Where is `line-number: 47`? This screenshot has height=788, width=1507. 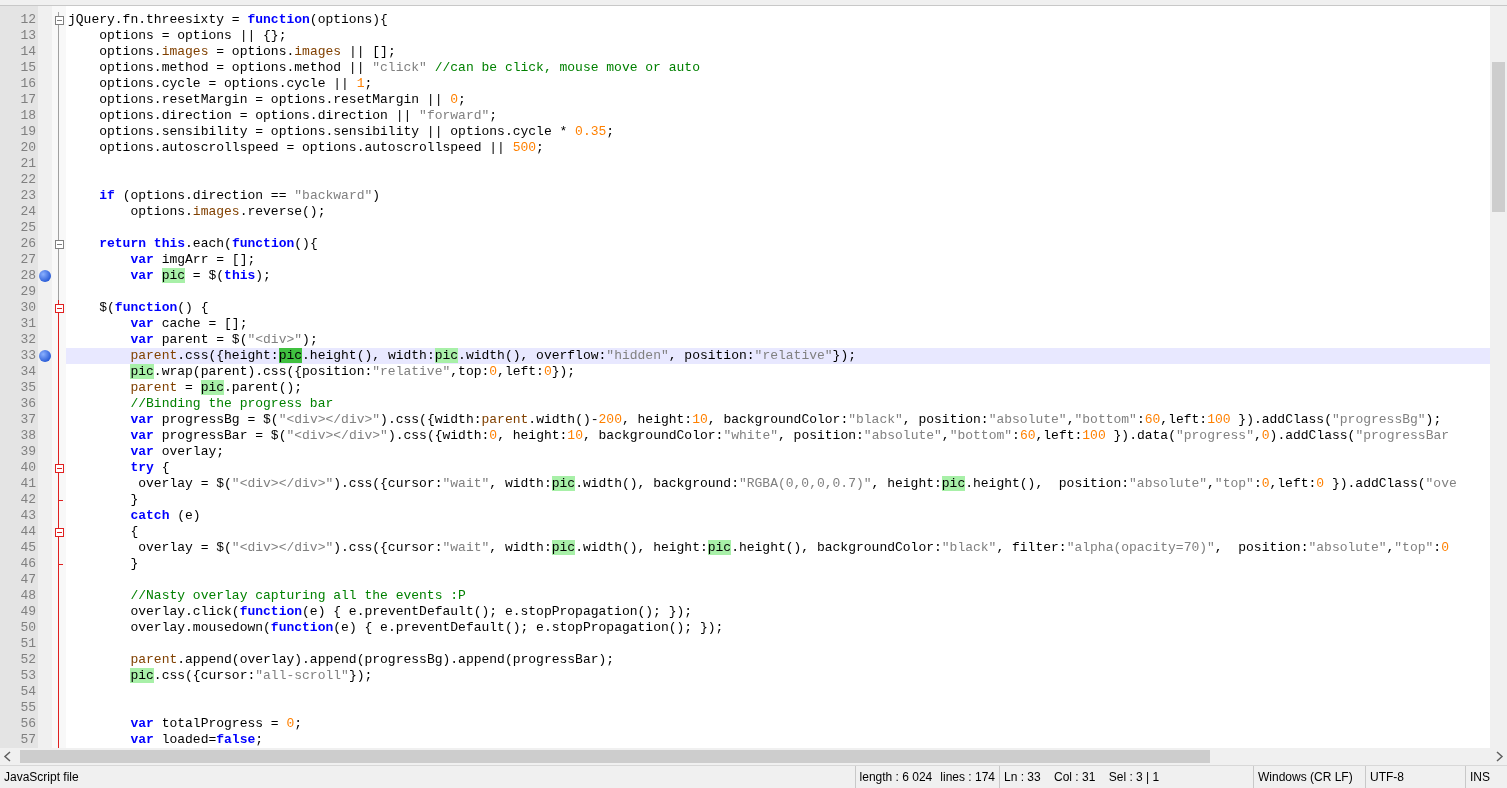 line-number: 47 is located at coordinates (28, 580).